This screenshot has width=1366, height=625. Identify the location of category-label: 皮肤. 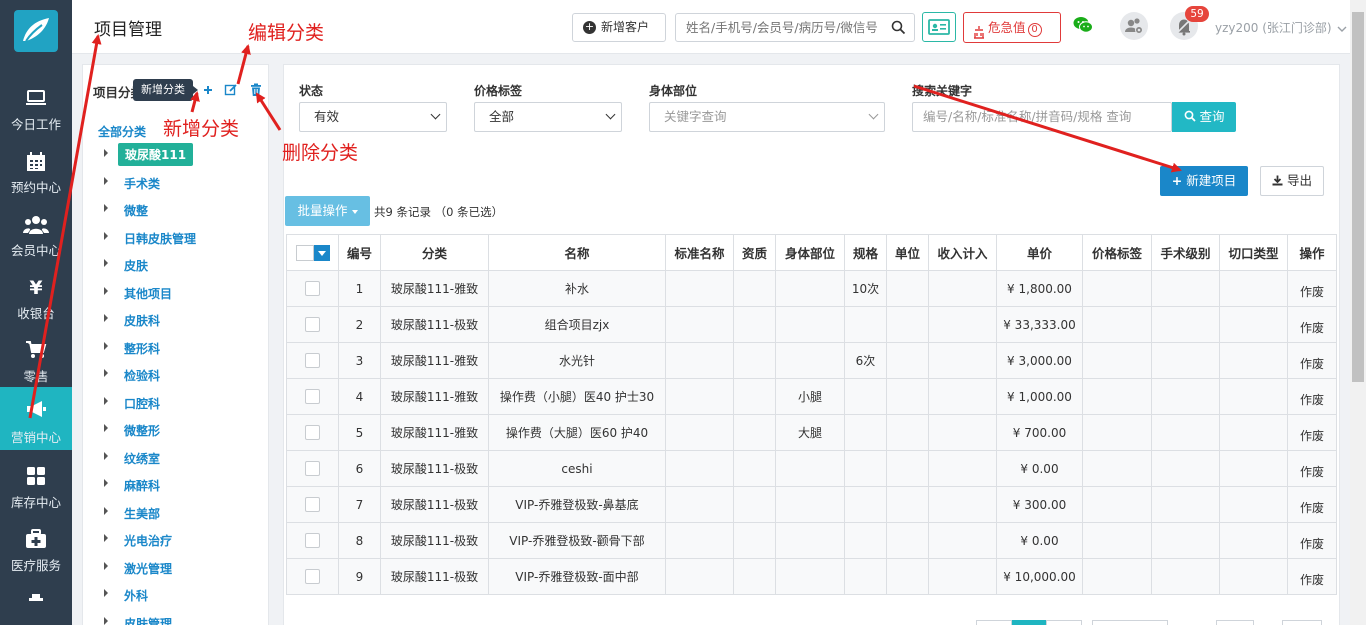
(136, 265).